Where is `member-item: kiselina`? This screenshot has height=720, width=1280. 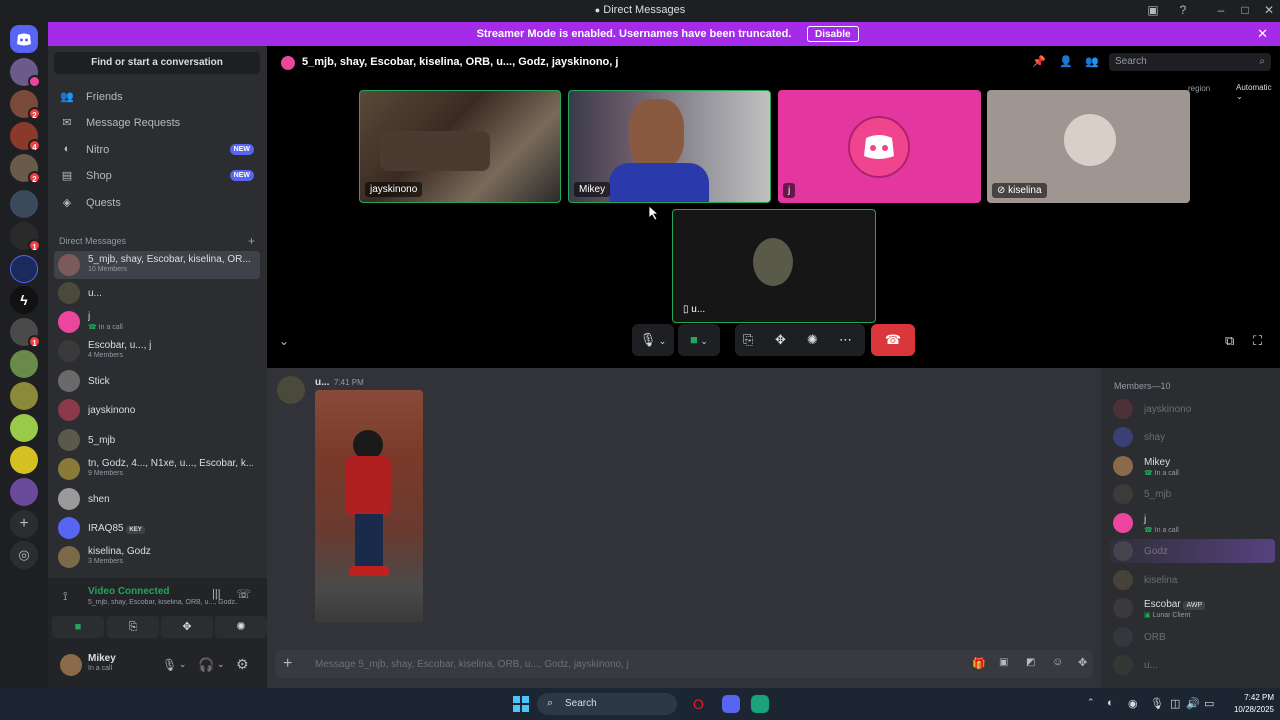
member-item: kiselina is located at coordinates (1193, 580).